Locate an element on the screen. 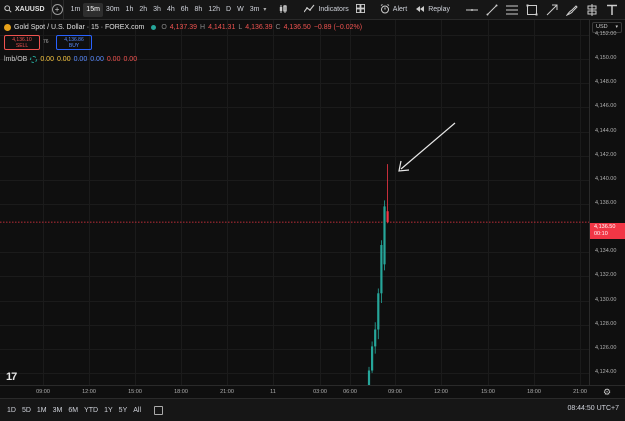 This screenshot has height=421, width=625. market-open-icon is located at coordinates (154, 27).